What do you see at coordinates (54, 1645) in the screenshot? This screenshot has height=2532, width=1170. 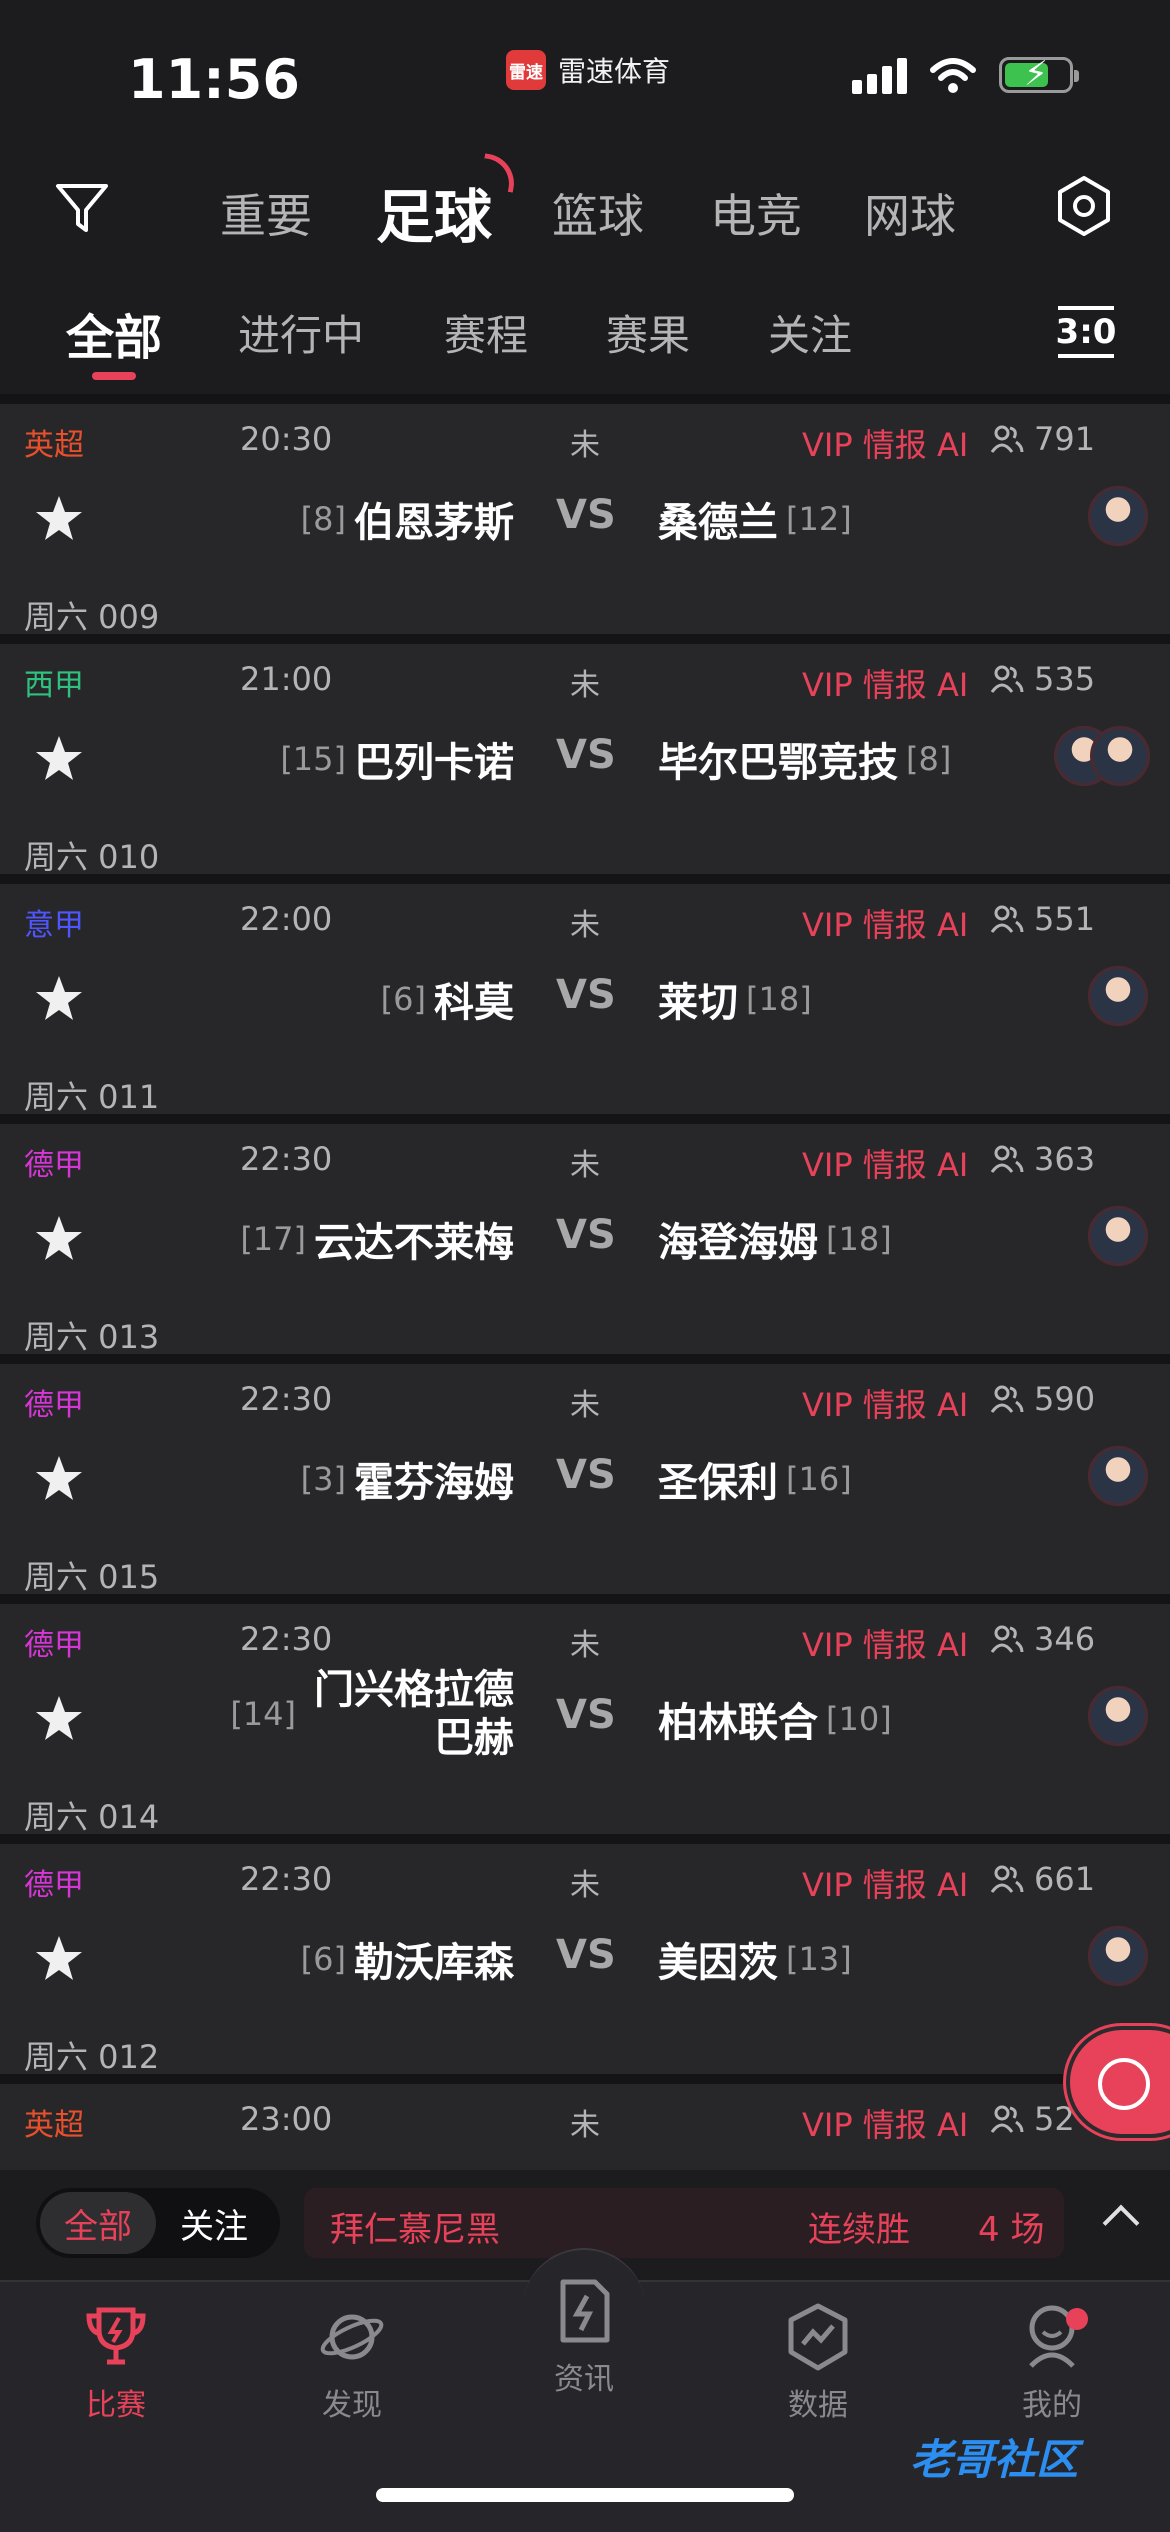 I see `league-label: 德甲` at bounding box center [54, 1645].